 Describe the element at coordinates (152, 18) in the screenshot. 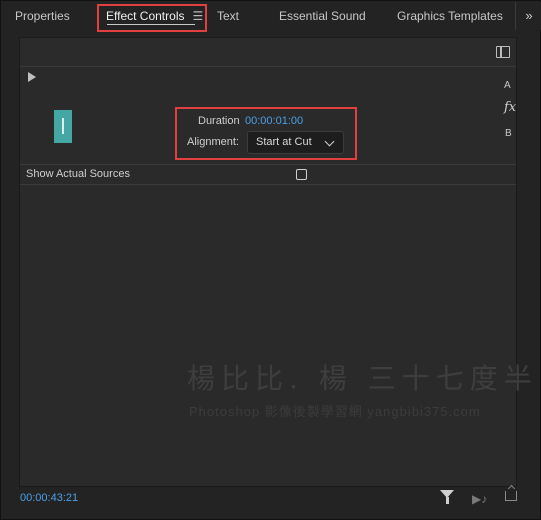

I see `tab-highlight-box` at that location.